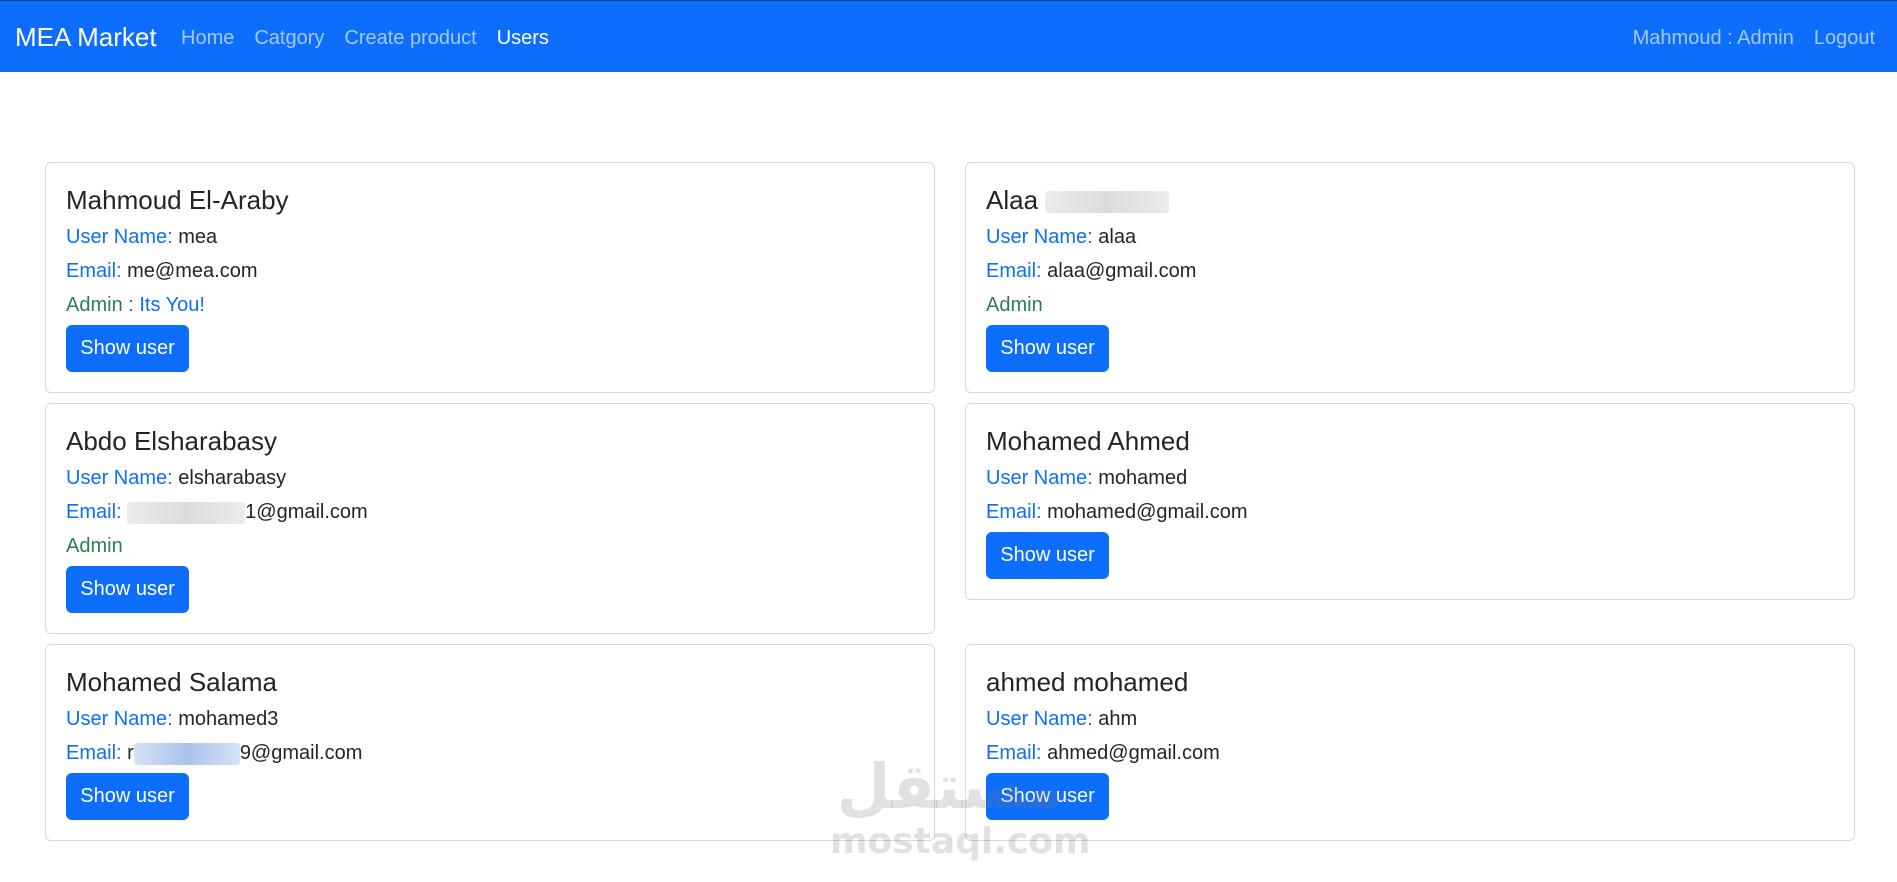  I want to click on nav-user-area: Mahmoud : Admin Logout, so click(1754, 38).